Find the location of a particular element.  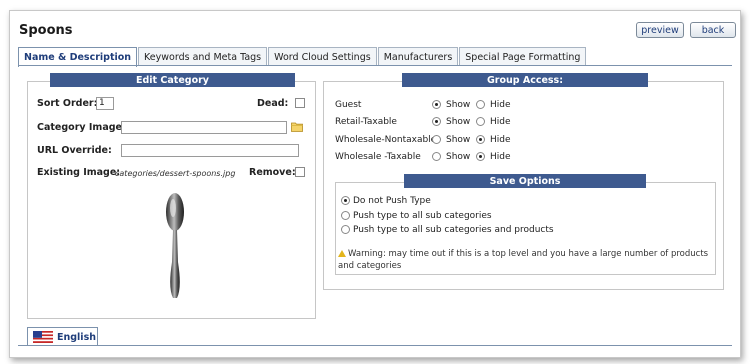

group-name: Retail-Taxable is located at coordinates (366, 122).